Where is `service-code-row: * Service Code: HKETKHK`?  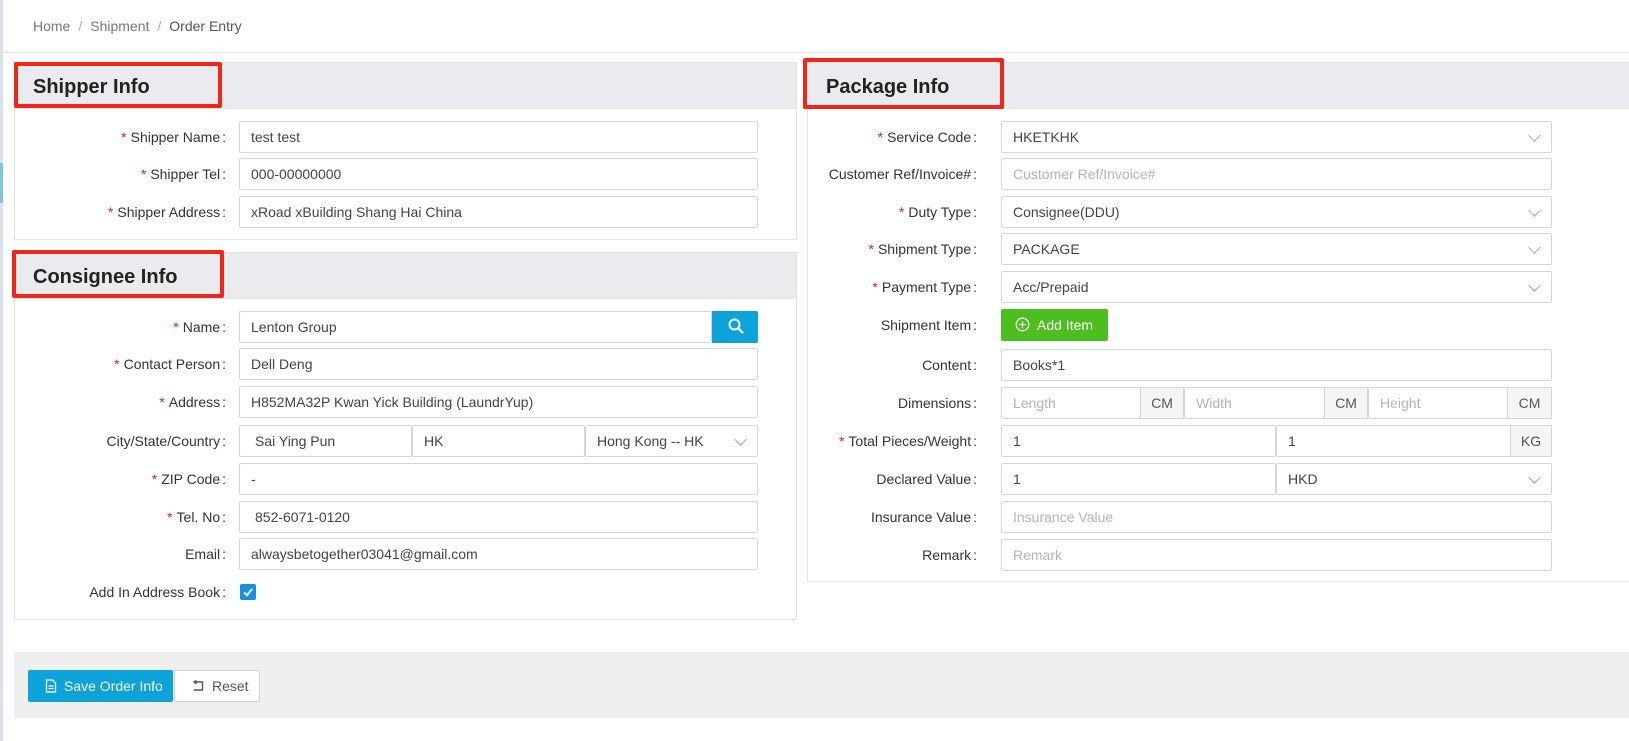
service-code-row: * Service Code: HKETKHK is located at coordinates (1218, 137).